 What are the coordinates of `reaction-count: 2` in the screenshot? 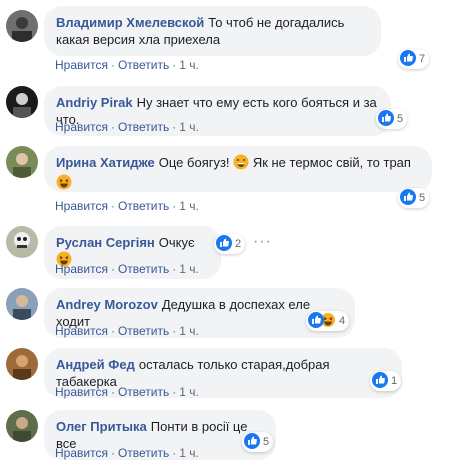 It's located at (230, 244).